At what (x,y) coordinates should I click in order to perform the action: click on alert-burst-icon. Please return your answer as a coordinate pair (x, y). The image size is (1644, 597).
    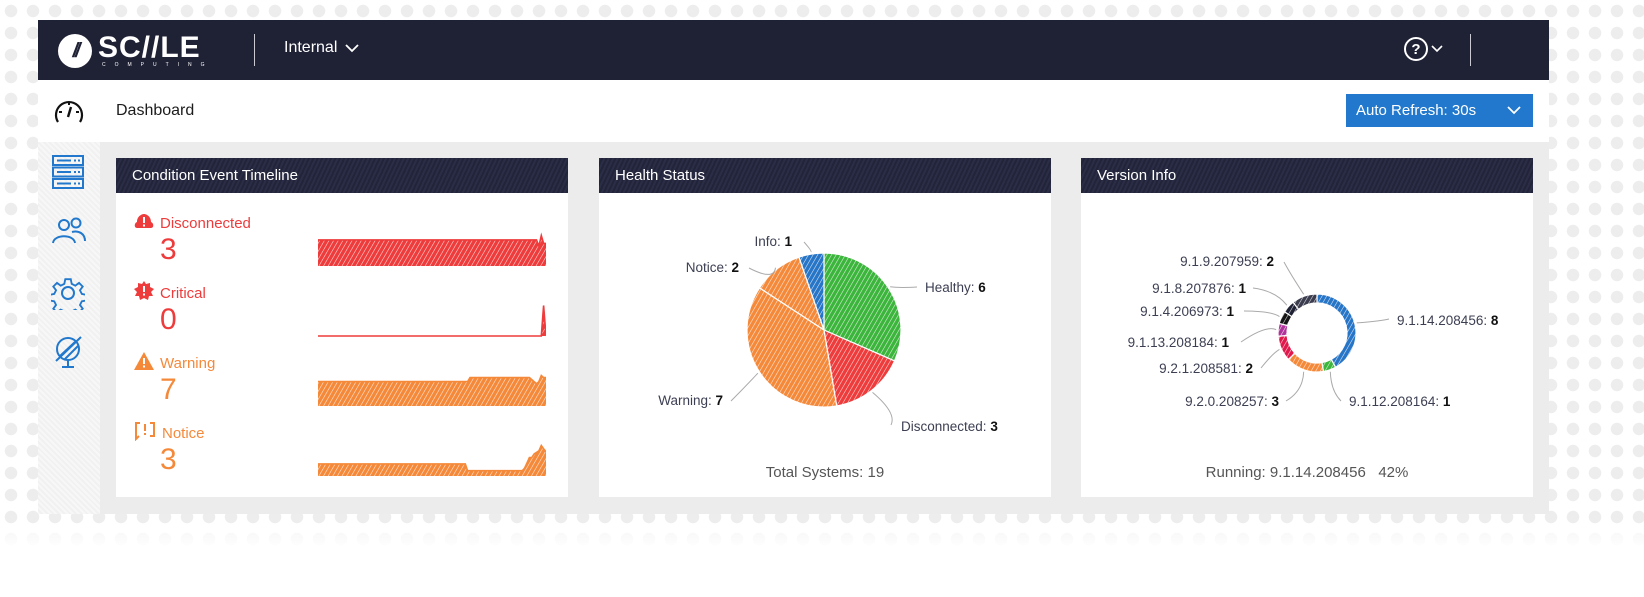
    Looking at the image, I should click on (144, 293).